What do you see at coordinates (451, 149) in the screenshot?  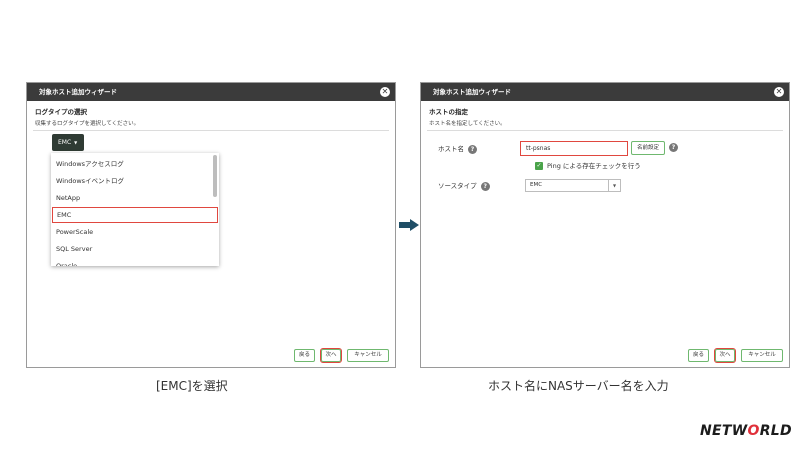 I see `host-name-label-text: ホスト名` at bounding box center [451, 149].